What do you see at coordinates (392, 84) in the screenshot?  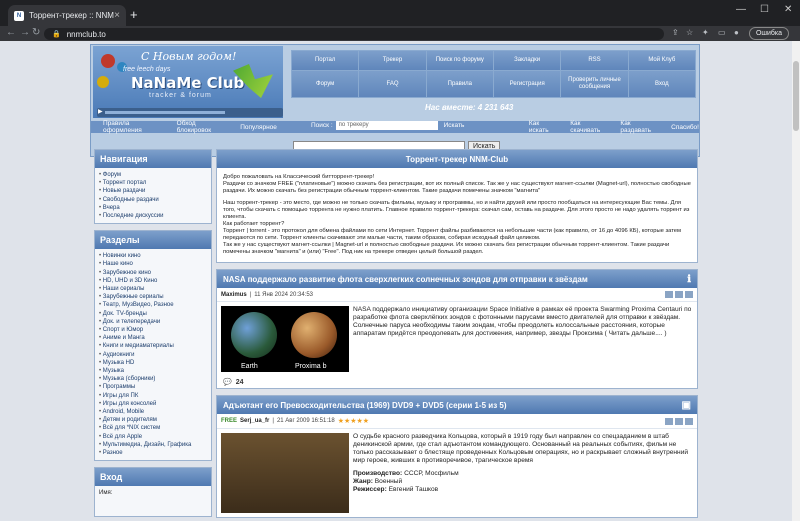 I see `menu-faq: FAQ` at bounding box center [392, 84].